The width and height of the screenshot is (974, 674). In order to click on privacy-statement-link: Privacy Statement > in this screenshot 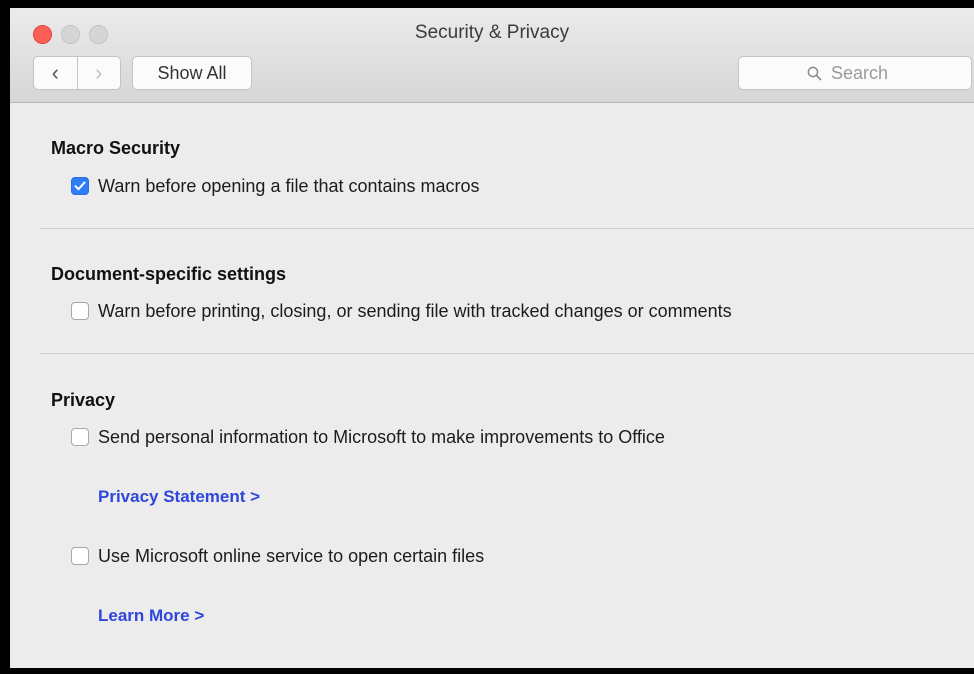, I will do `click(179, 497)`.